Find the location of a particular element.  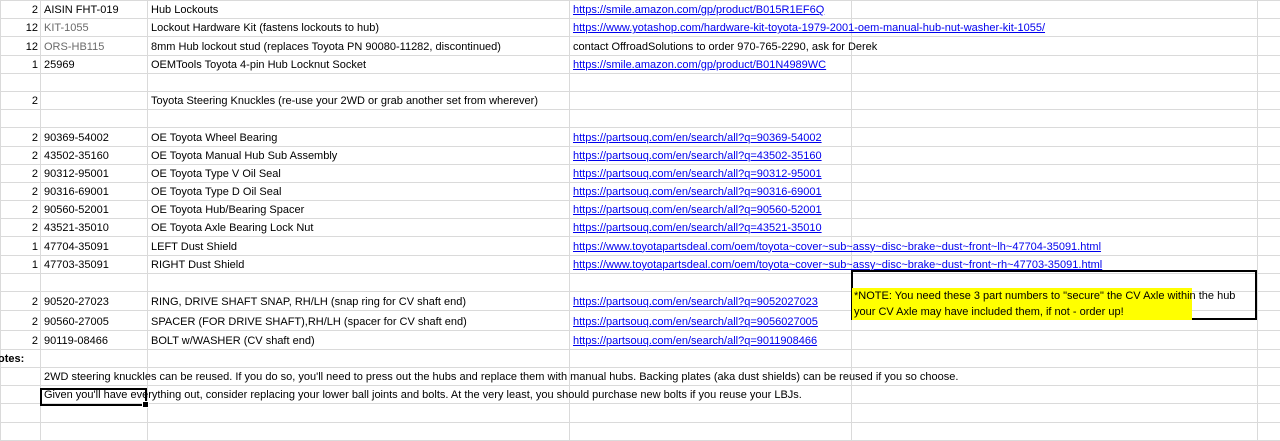

fill-handle is located at coordinates (145, 404).